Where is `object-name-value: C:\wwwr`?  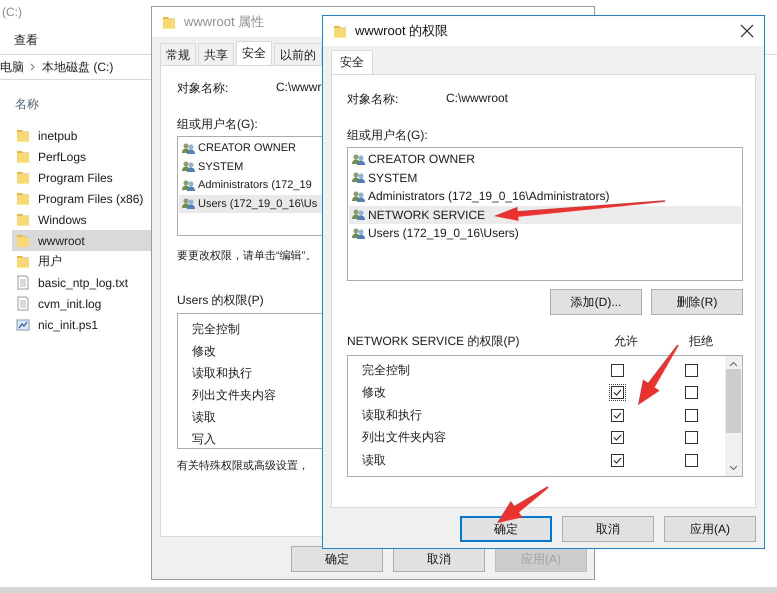 object-name-value: C:\wwwr is located at coordinates (299, 88).